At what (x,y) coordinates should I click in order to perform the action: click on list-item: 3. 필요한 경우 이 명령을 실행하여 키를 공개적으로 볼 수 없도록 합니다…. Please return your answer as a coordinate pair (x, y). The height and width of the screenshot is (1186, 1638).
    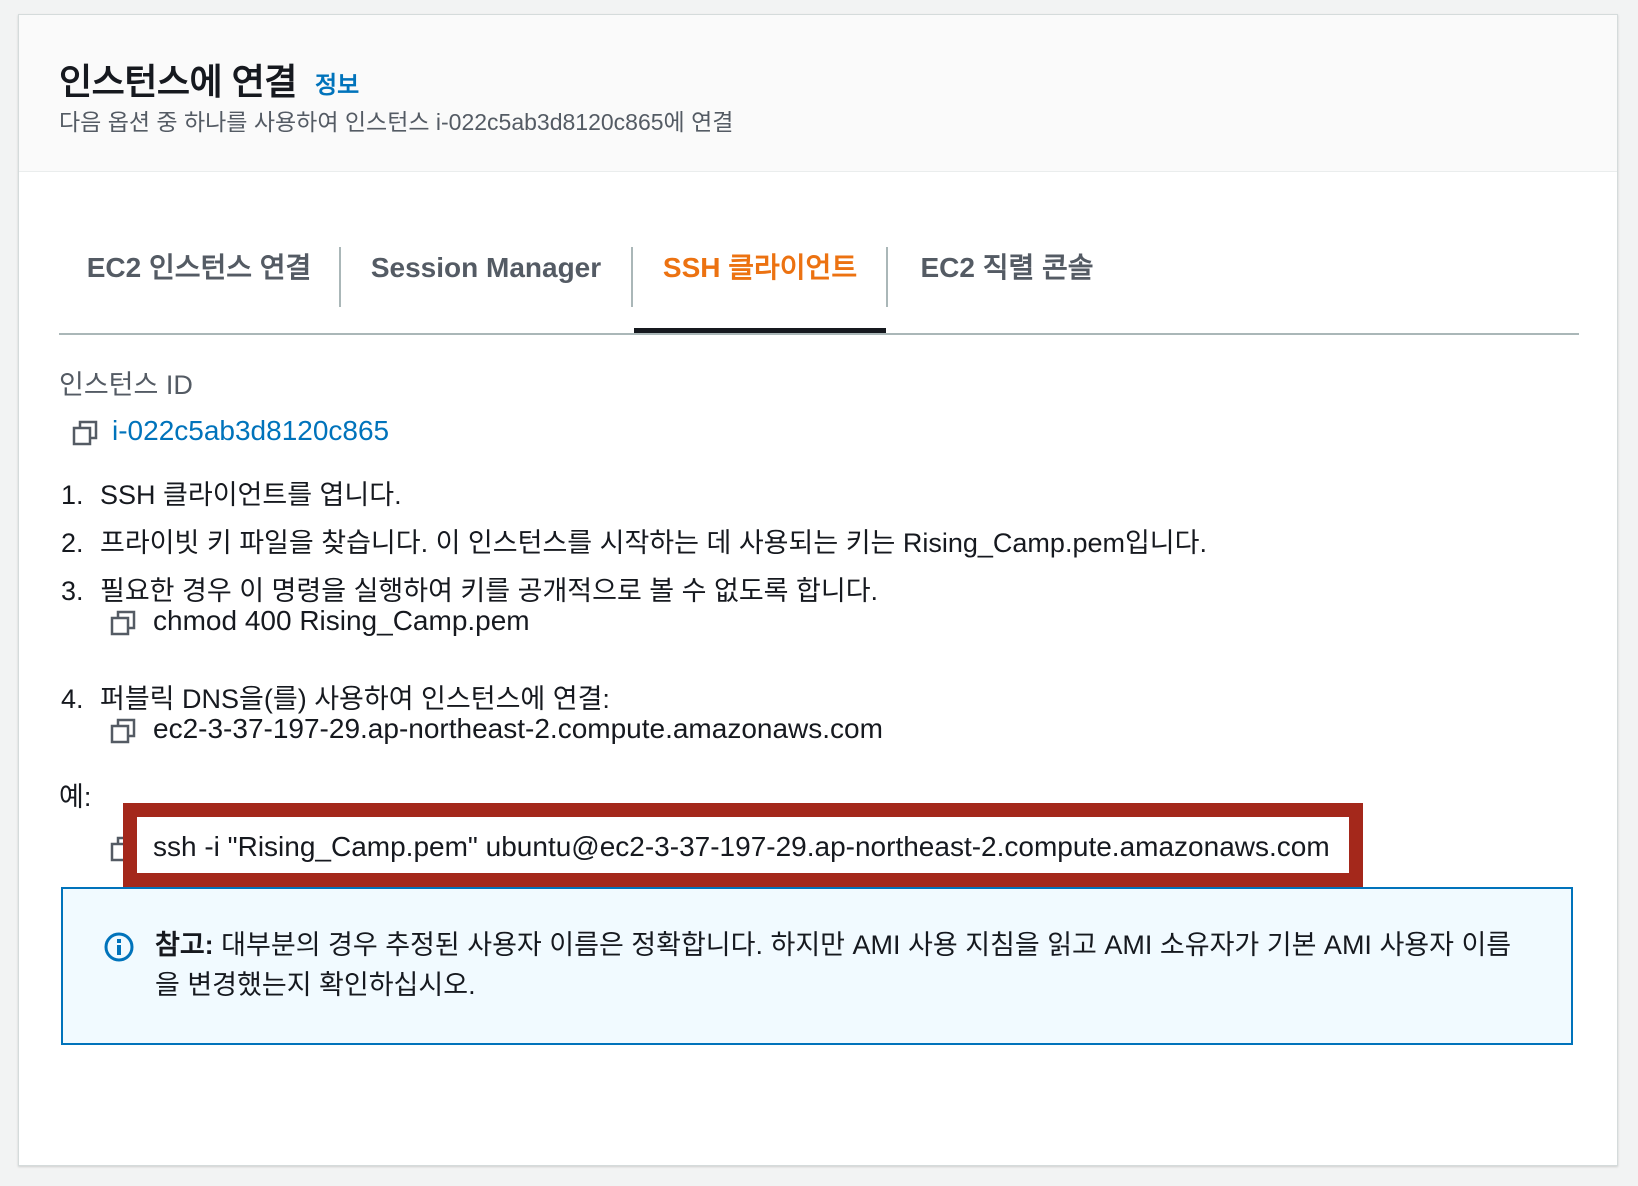
    Looking at the image, I should click on (469, 588).